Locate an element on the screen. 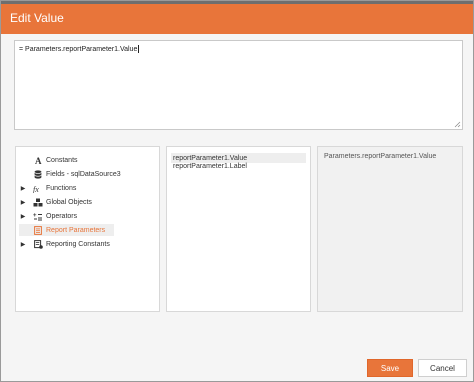  expression-text: = Parameters.reportParameter1.Value is located at coordinates (79, 49).